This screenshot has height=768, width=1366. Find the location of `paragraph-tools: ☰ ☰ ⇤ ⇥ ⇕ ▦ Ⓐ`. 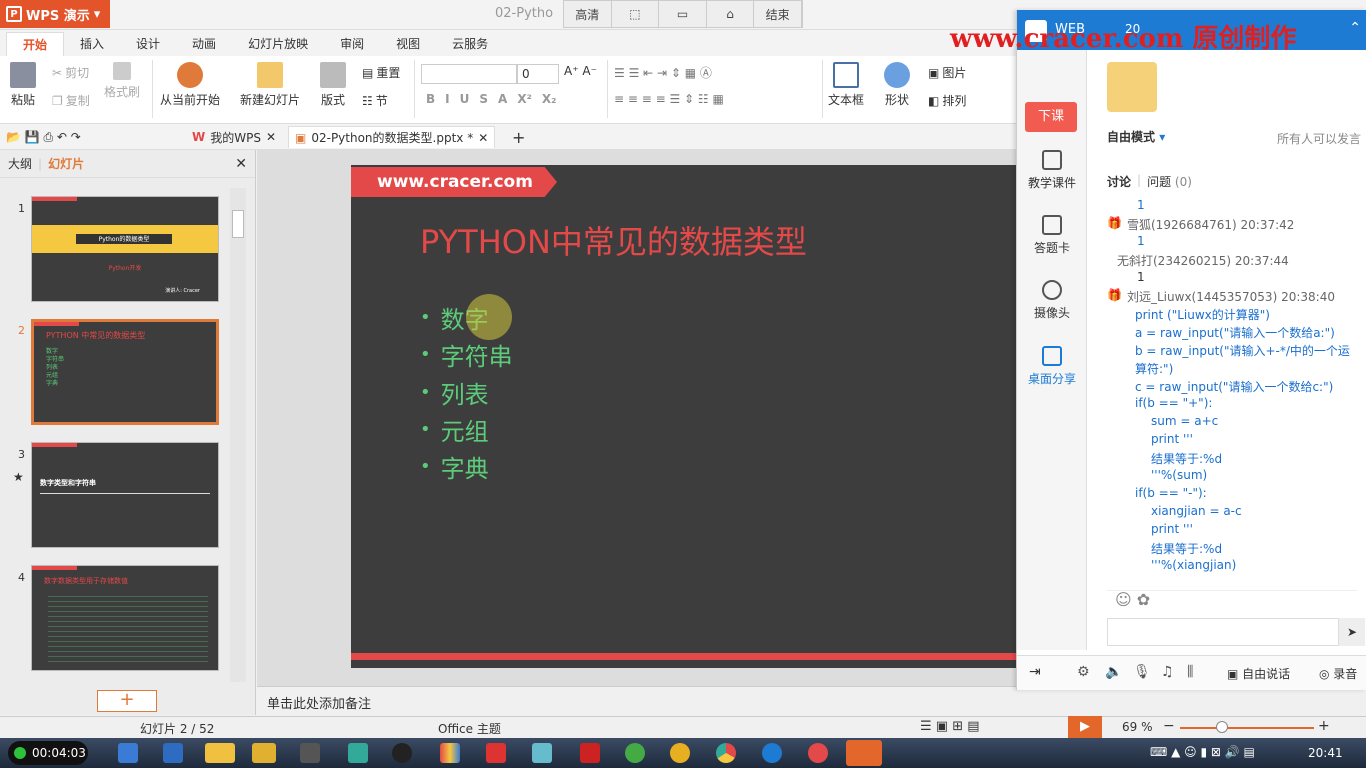

paragraph-tools: ☰ ☰ ⇤ ⇥ ⇕ ▦ Ⓐ is located at coordinates (663, 72).